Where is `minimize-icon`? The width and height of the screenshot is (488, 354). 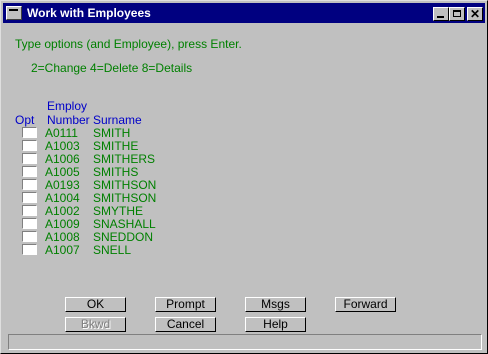 minimize-icon is located at coordinates (440, 17).